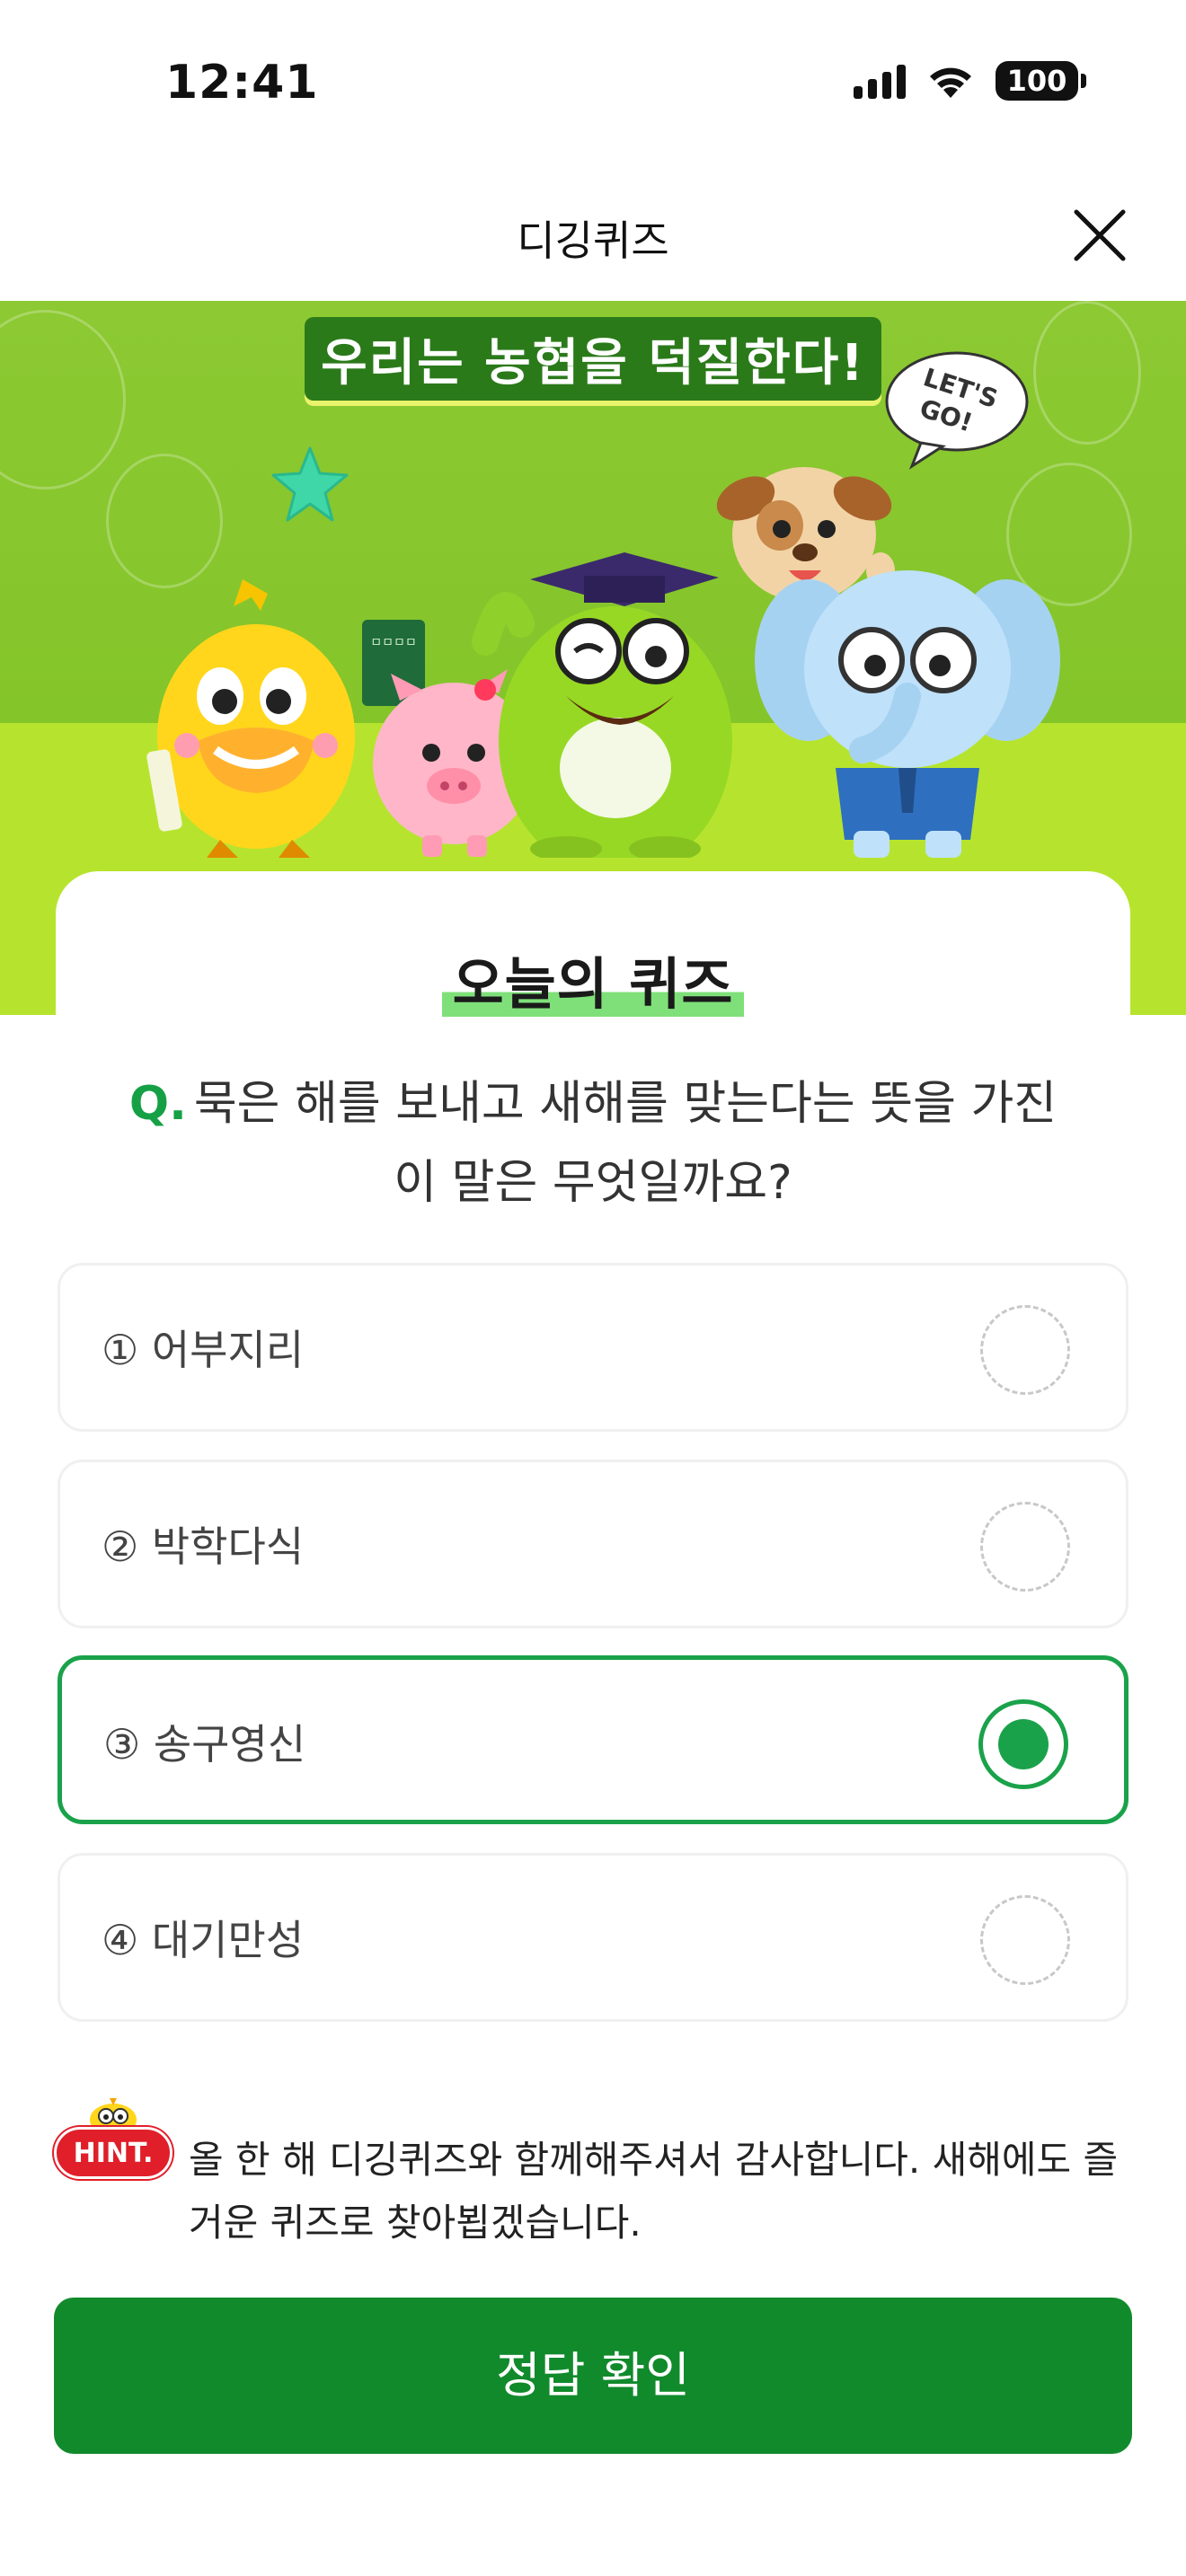  I want to click on radio-button-selected, so click(1023, 1744).